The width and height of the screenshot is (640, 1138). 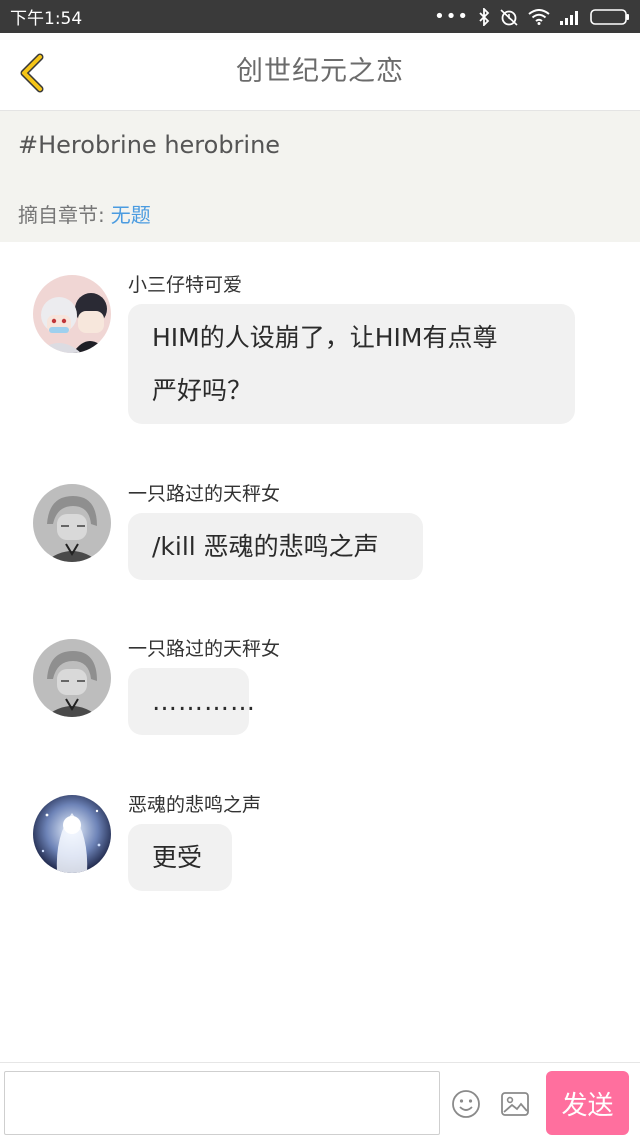 I want to click on more-dots-icon: •••, so click(x=451, y=16).